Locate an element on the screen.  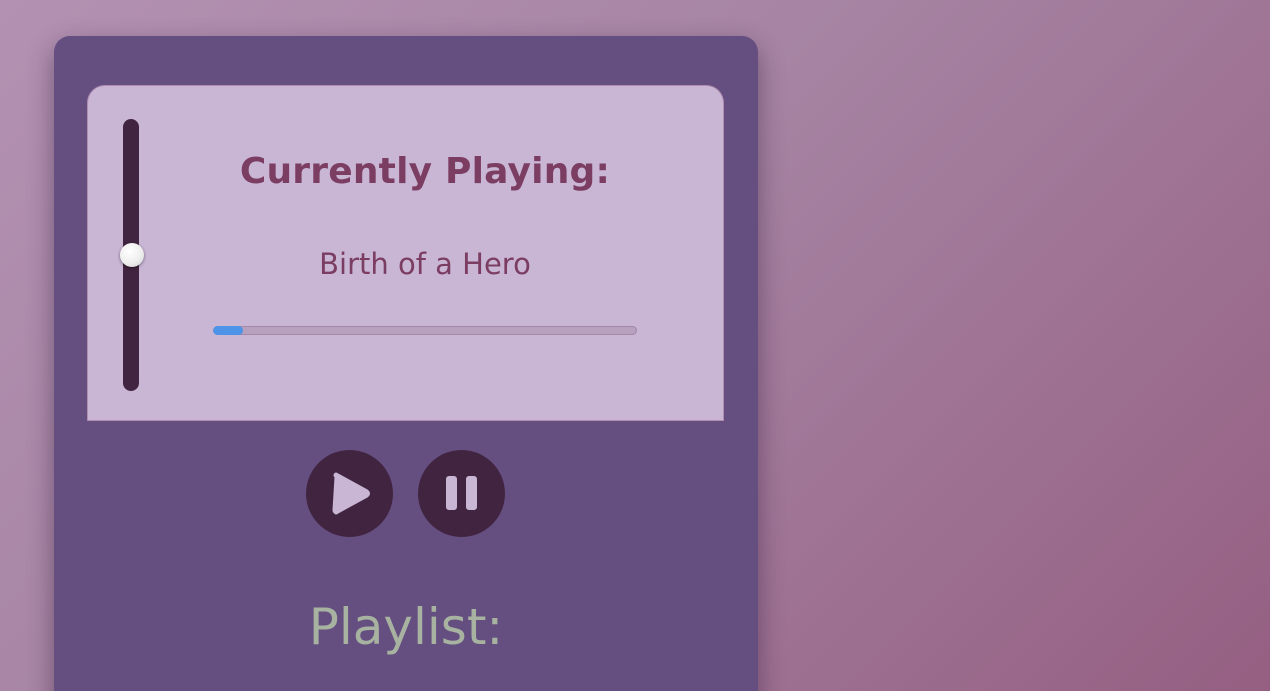
pause-button is located at coordinates (461, 493).